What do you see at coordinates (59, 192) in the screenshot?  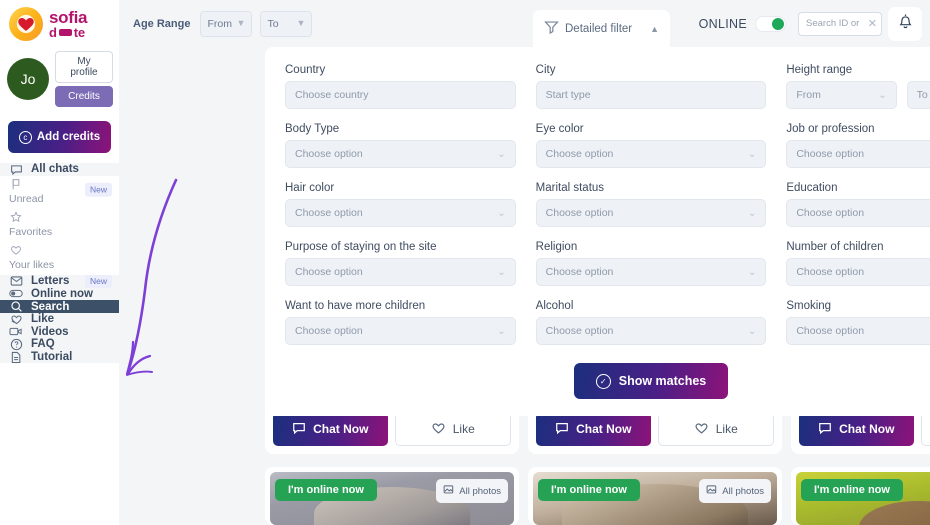 I see `sidebar-item-unread: Unread New` at bounding box center [59, 192].